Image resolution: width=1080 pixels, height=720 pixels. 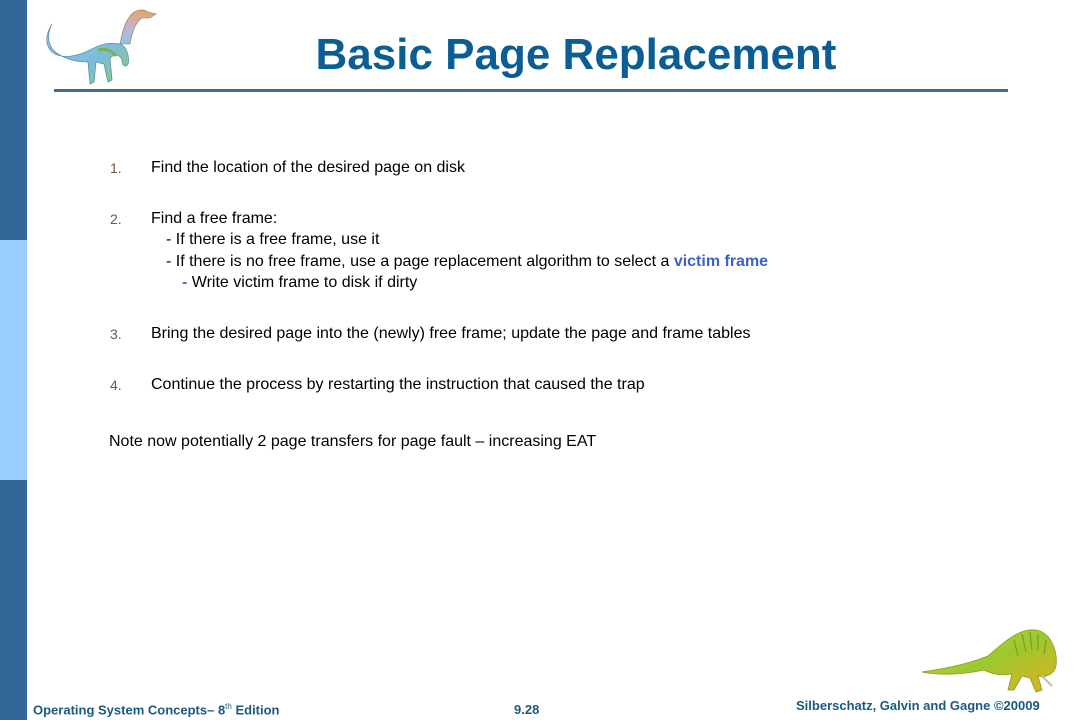 I want to click on sub-sub-bullet-text: Write victim frame to disk if dirty, so click(x=302, y=282).